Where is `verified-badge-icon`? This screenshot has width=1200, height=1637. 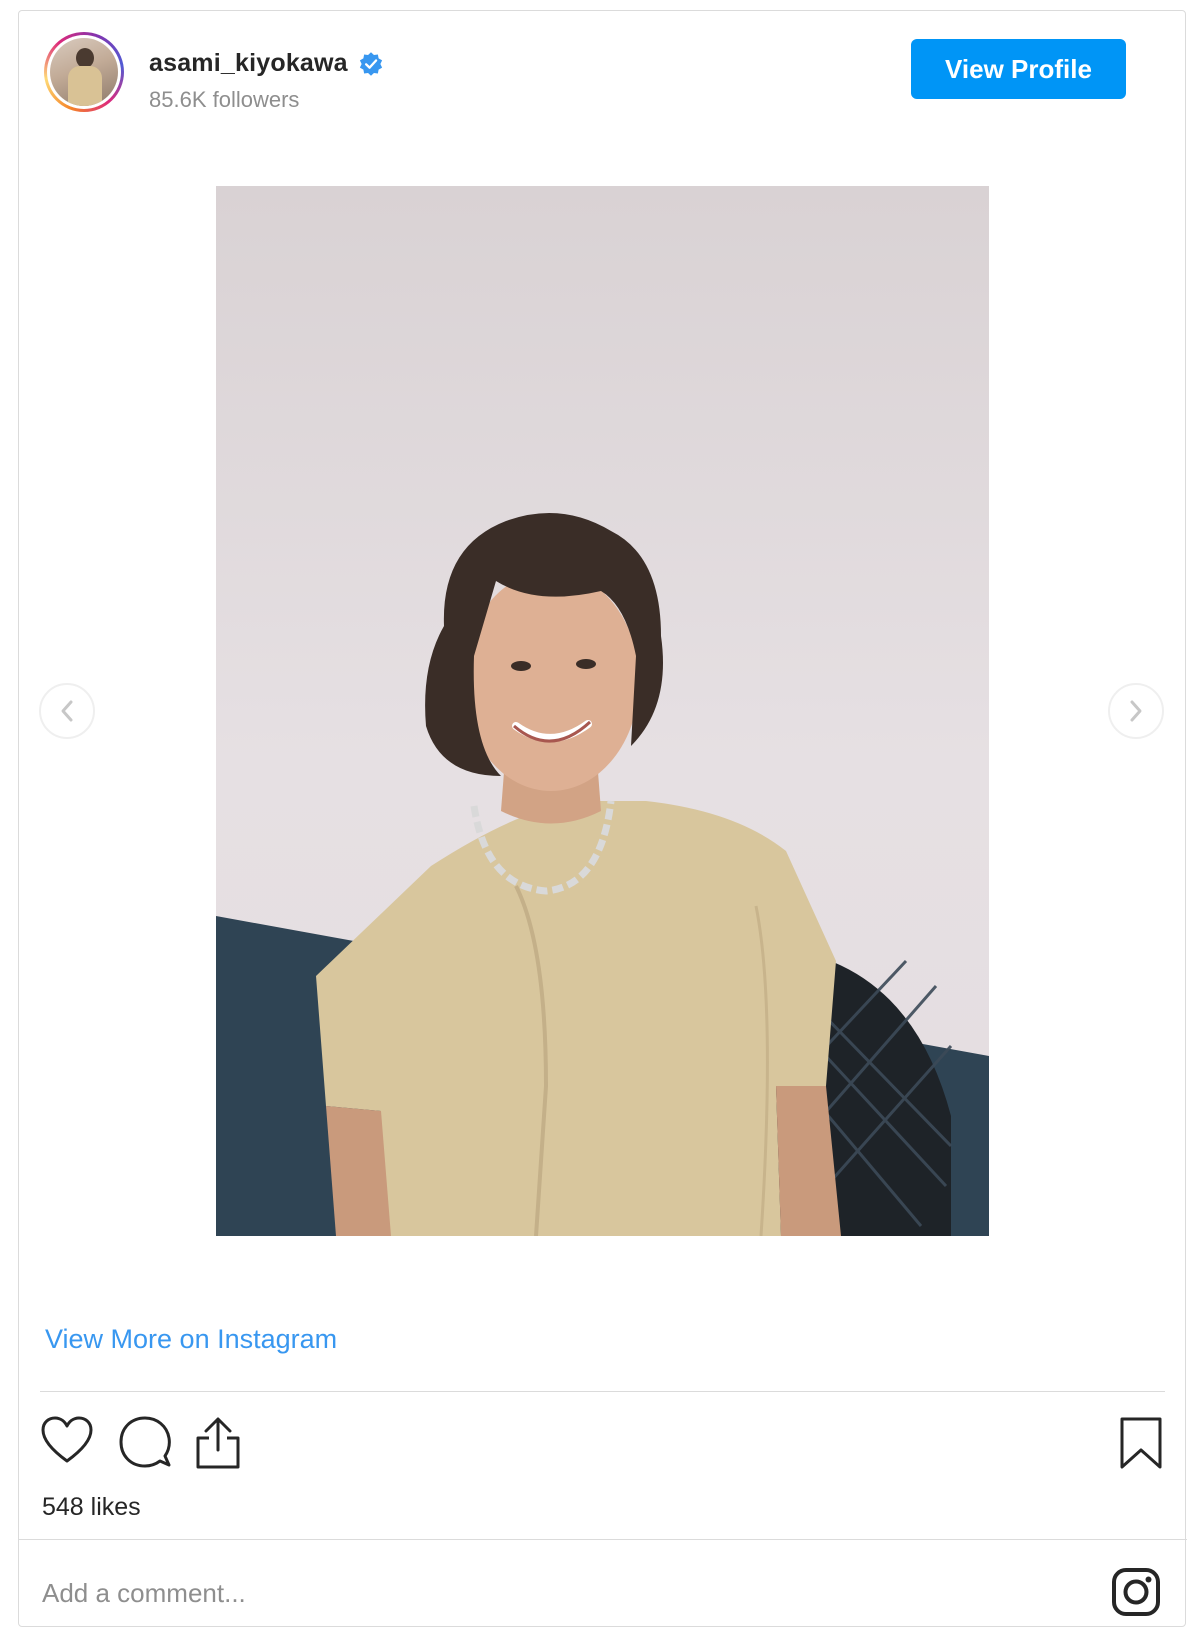
verified-badge-icon is located at coordinates (370, 63).